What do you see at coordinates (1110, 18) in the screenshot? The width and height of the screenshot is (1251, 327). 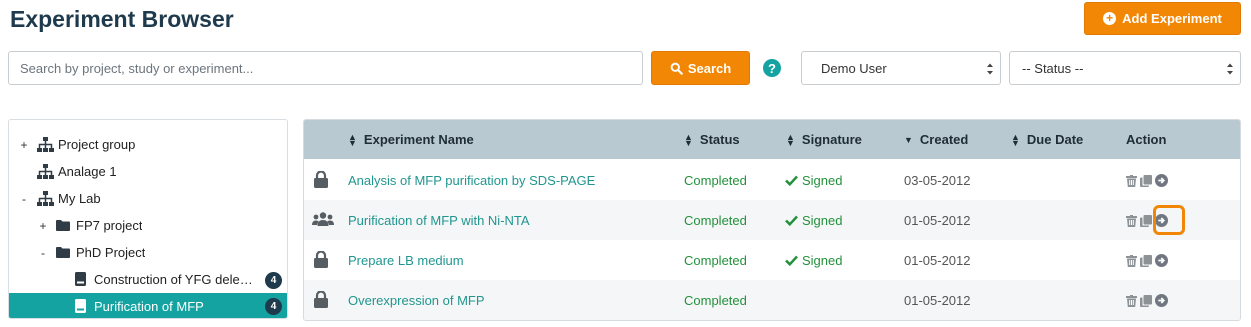 I see `plus-circle-icon: +` at bounding box center [1110, 18].